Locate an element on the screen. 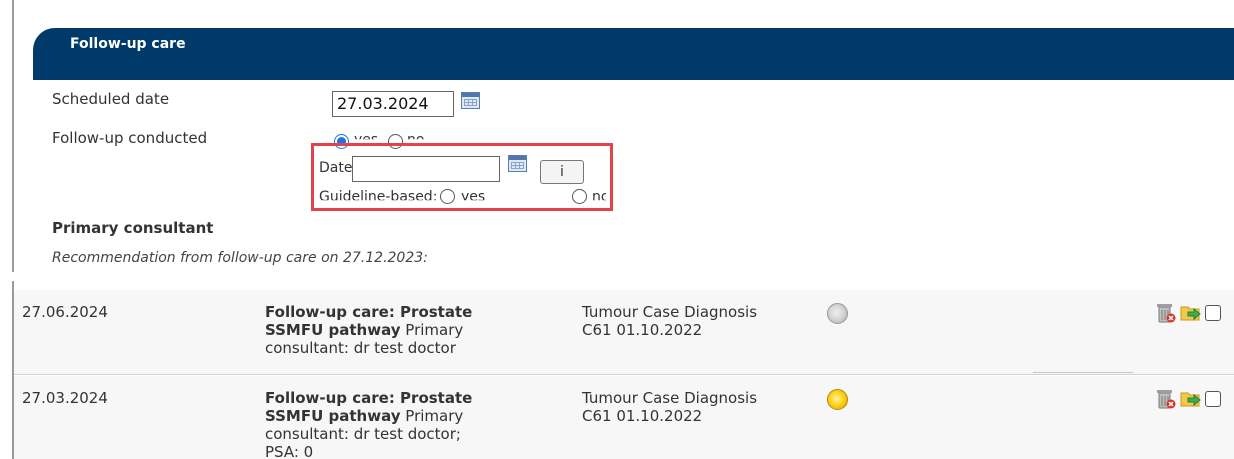 The width and height of the screenshot is (1234, 459). panel-title: Follow-up care is located at coordinates (128, 44).